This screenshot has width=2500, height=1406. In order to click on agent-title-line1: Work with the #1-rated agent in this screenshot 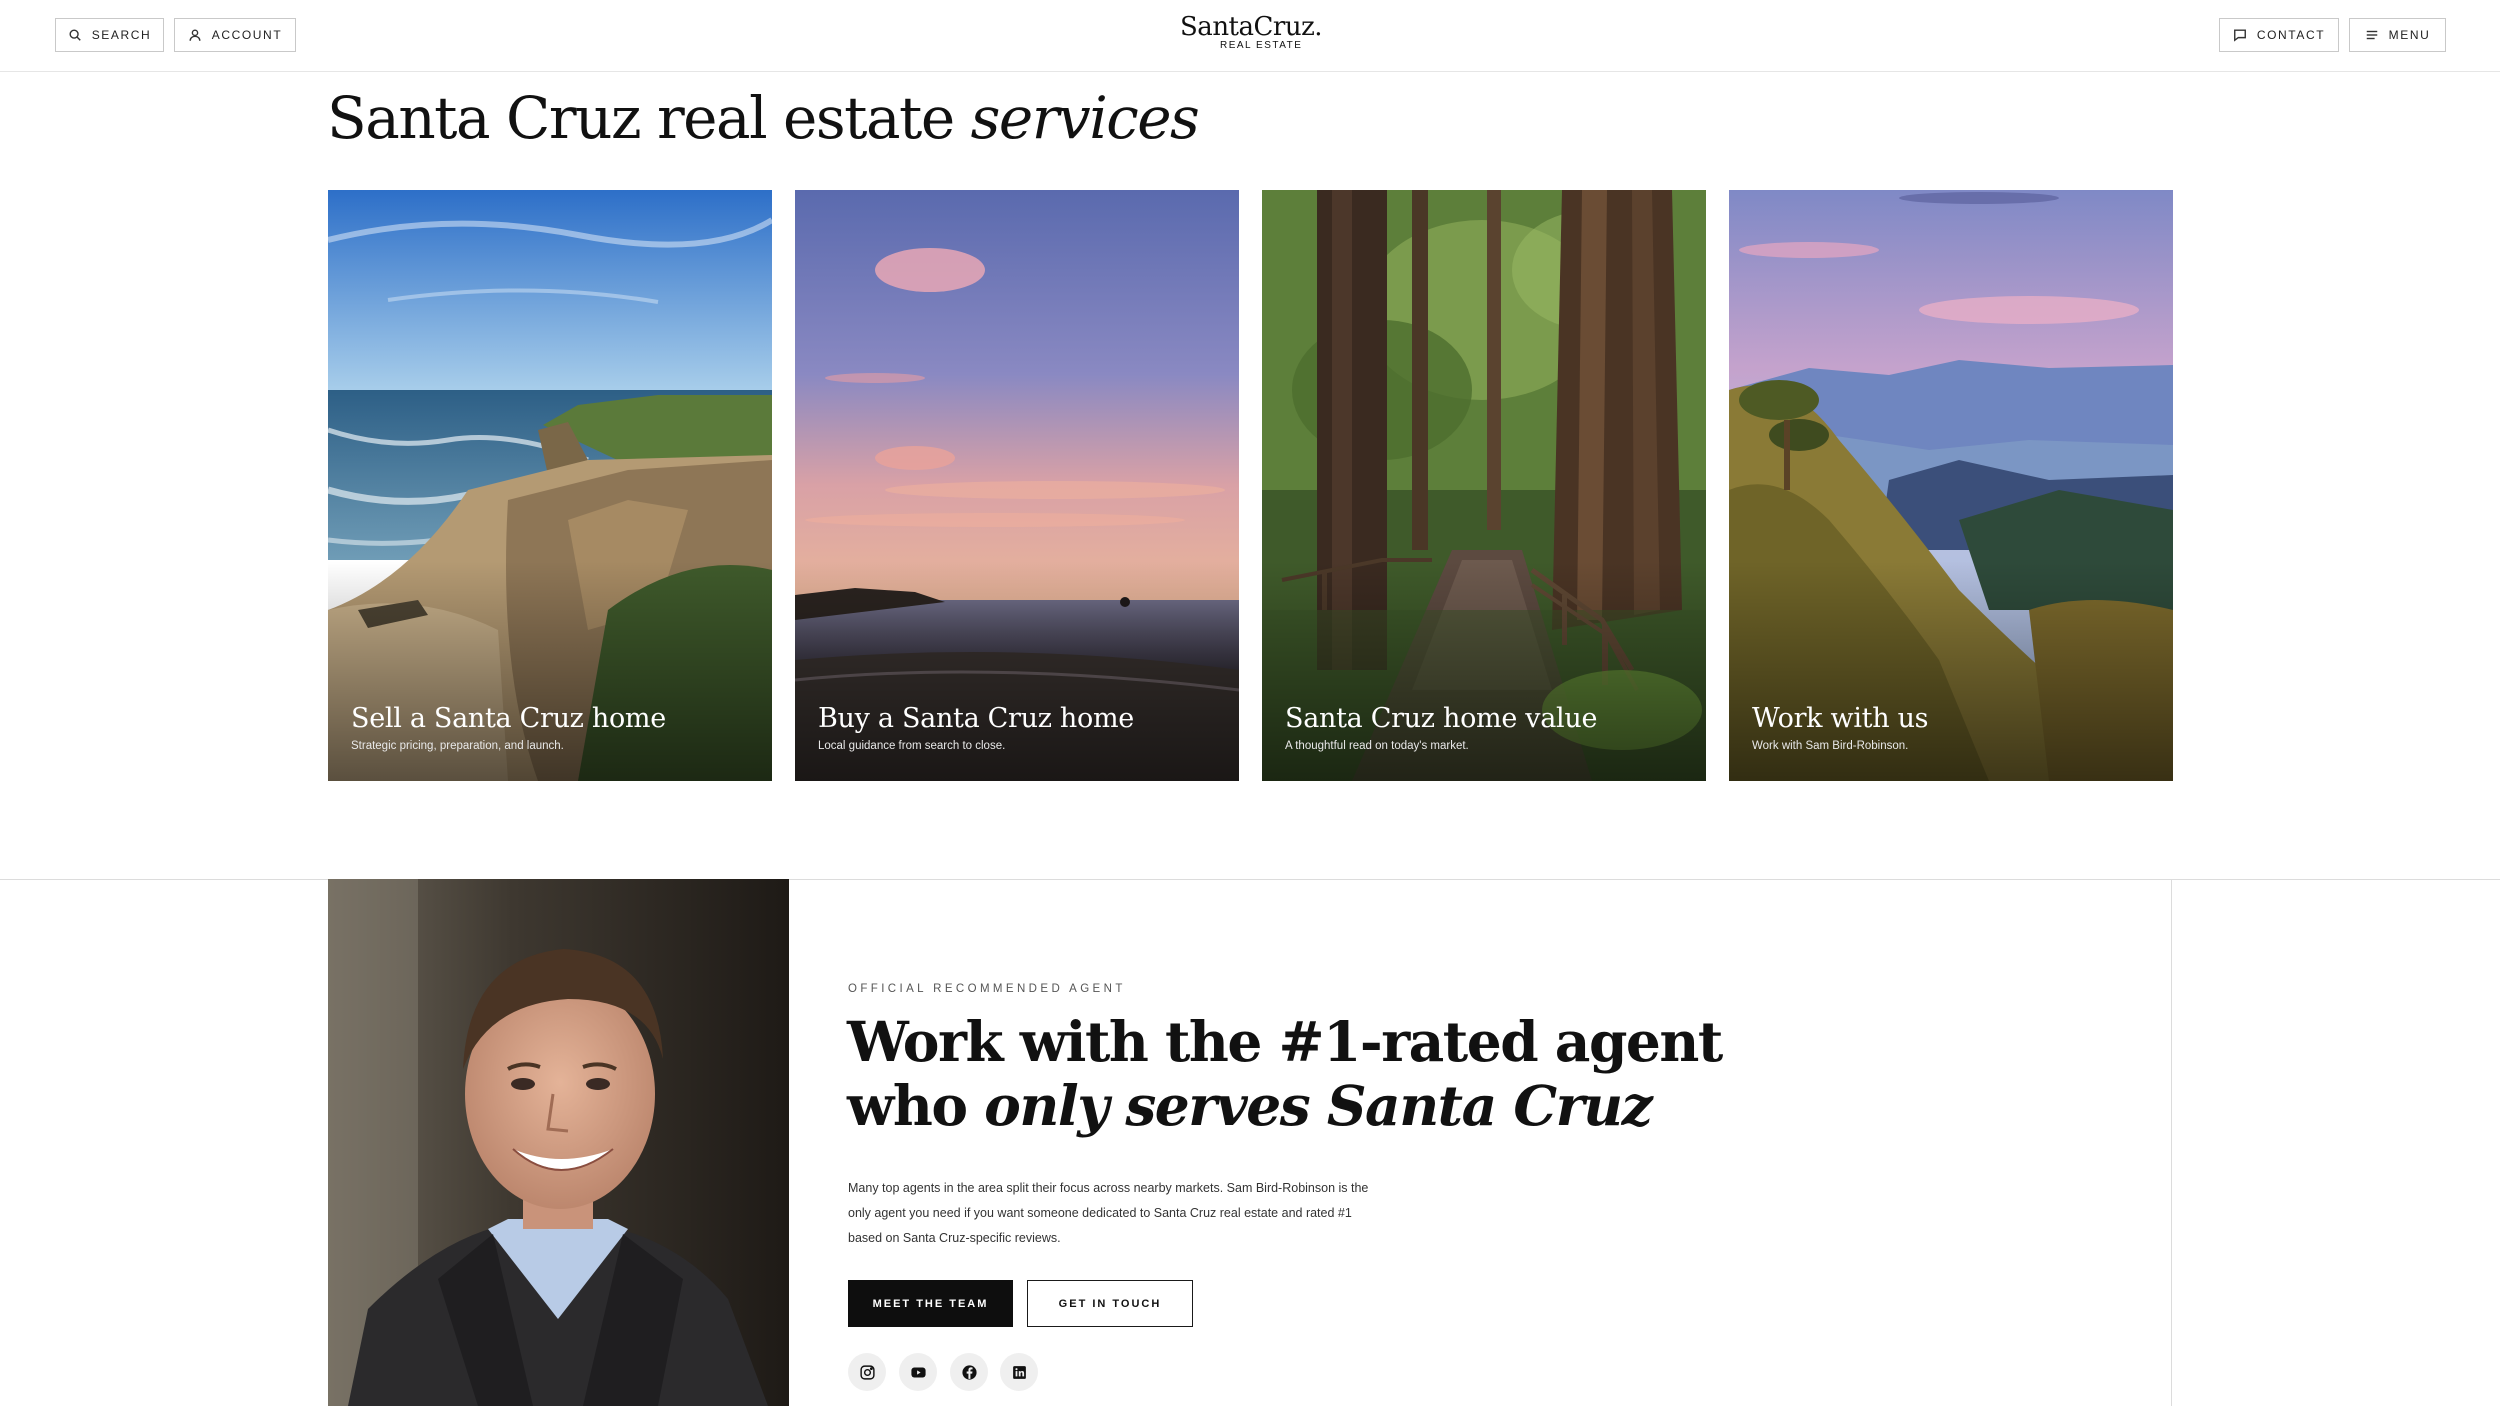, I will do `click(1285, 1041)`.